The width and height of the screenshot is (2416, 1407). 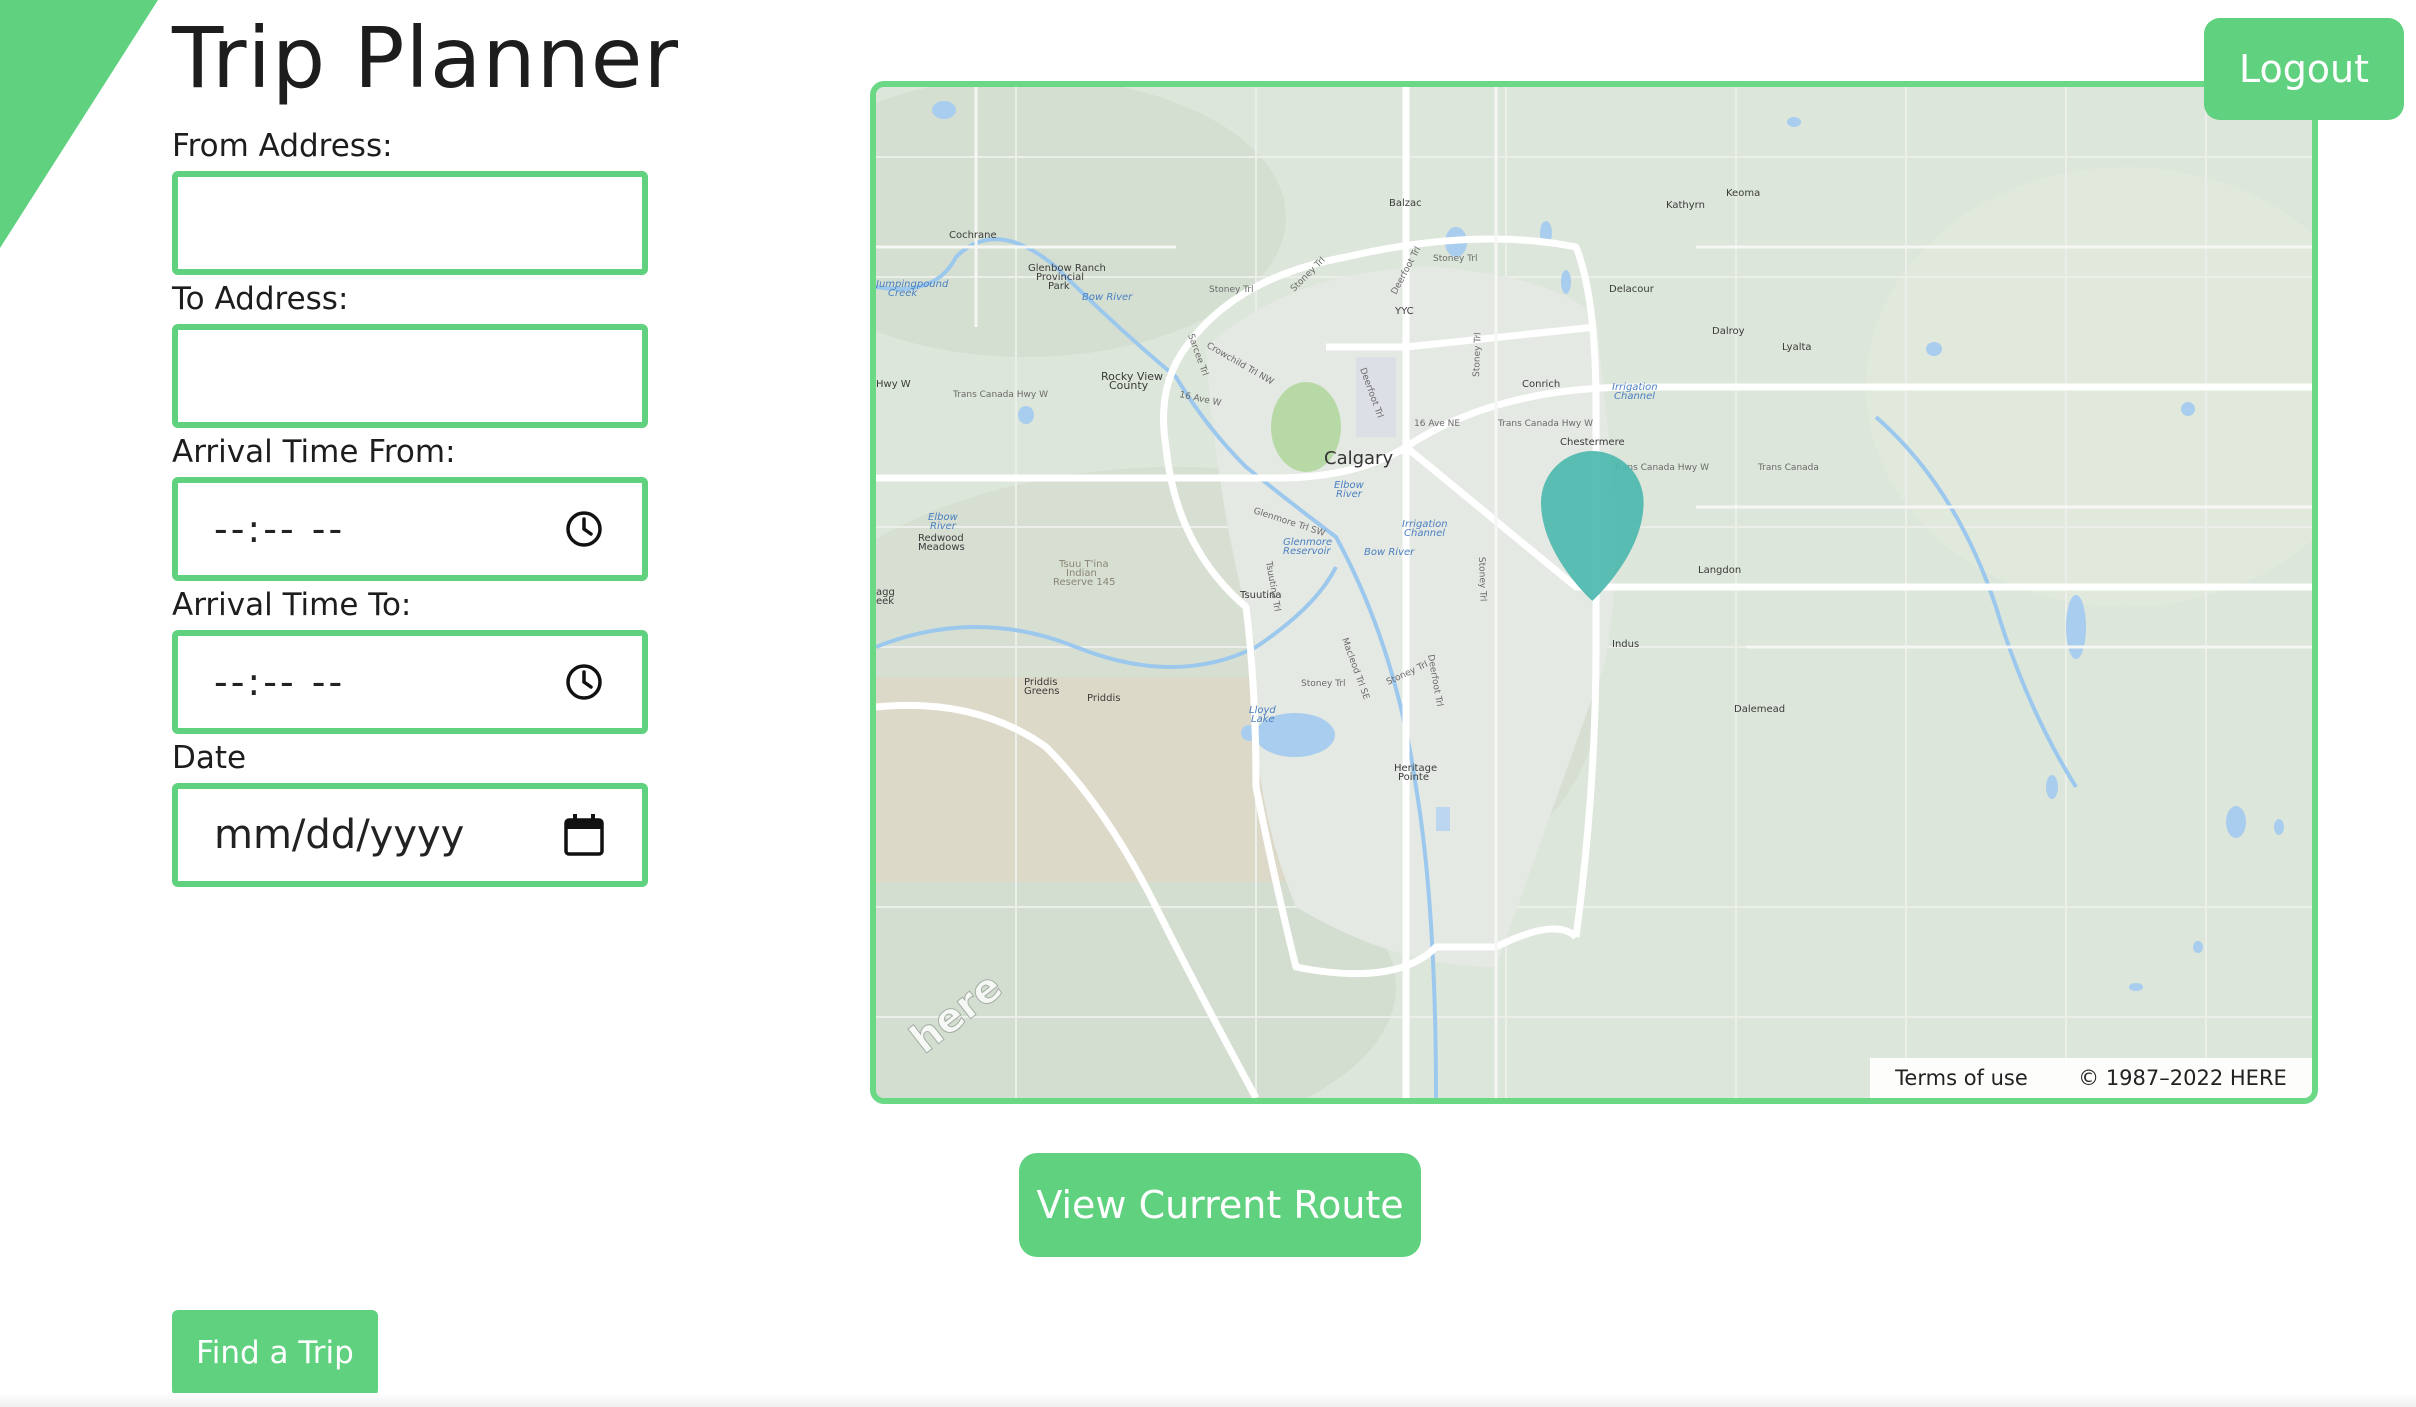 I want to click on place-label: Chestermere, so click(x=1592, y=442).